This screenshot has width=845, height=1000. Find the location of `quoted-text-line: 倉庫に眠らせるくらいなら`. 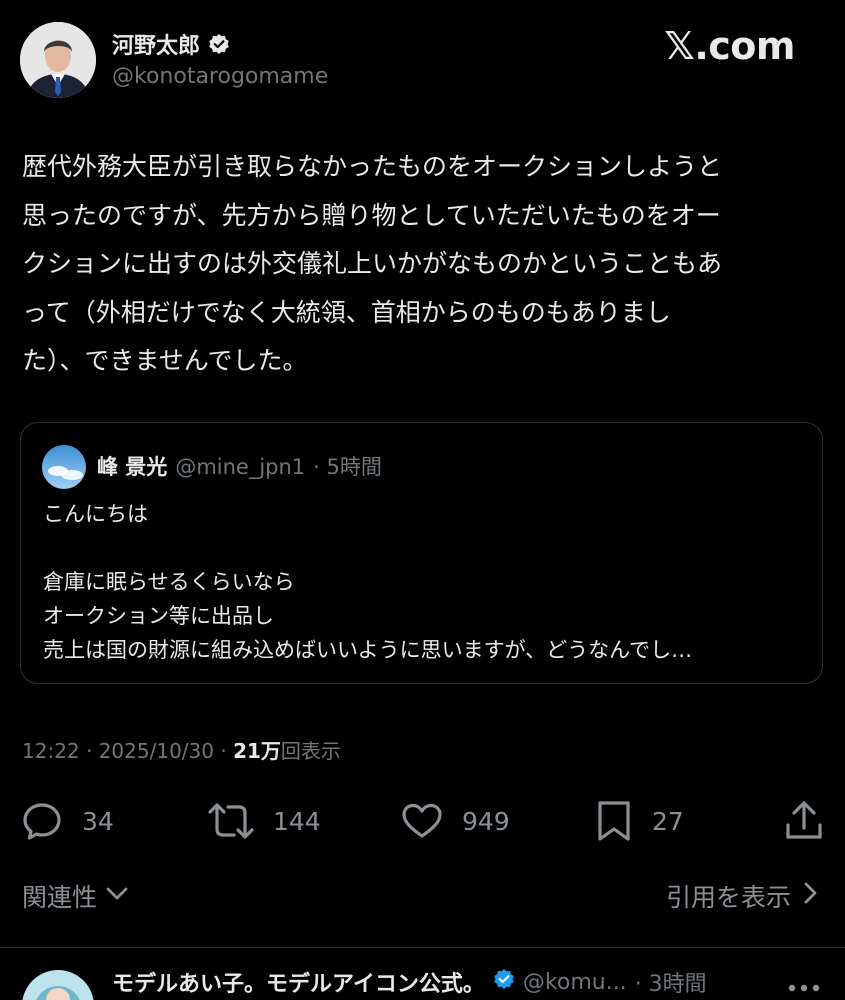

quoted-text-line: 倉庫に眠らせるくらいなら is located at coordinates (169, 582).